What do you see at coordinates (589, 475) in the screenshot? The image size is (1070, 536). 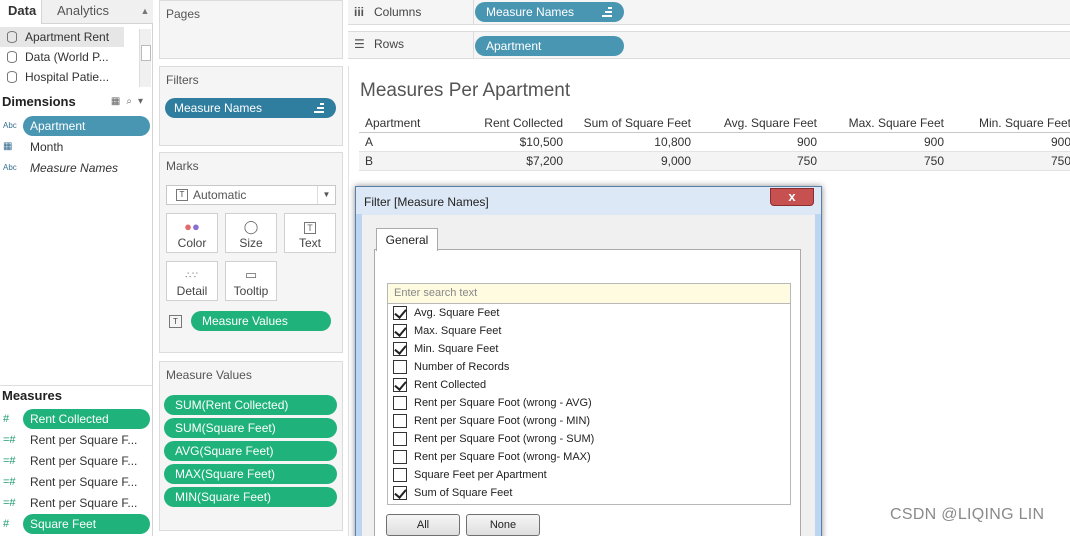 I see `list-item: Square Feet per Apartment` at bounding box center [589, 475].